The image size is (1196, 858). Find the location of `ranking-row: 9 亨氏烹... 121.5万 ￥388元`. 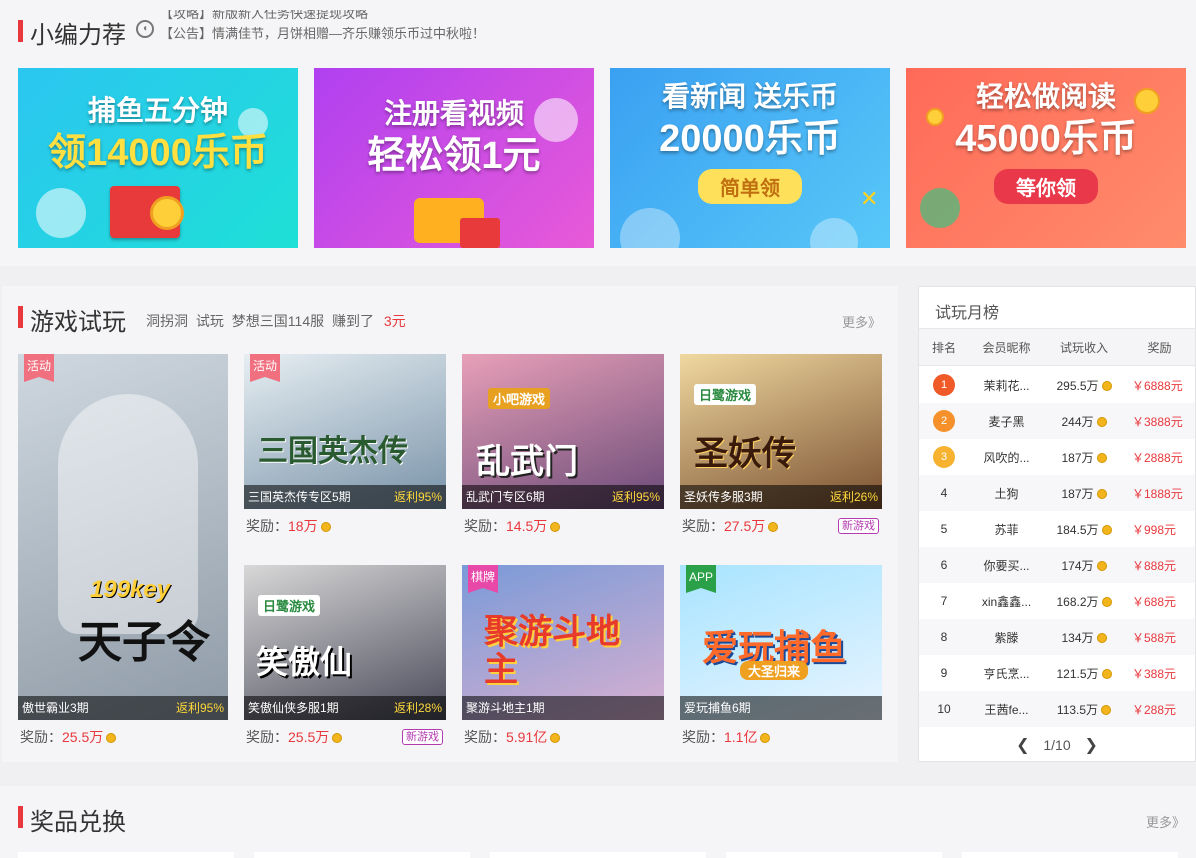

ranking-row: 9 亨氏烹... 121.5万 ￥388元 is located at coordinates (1057, 673).